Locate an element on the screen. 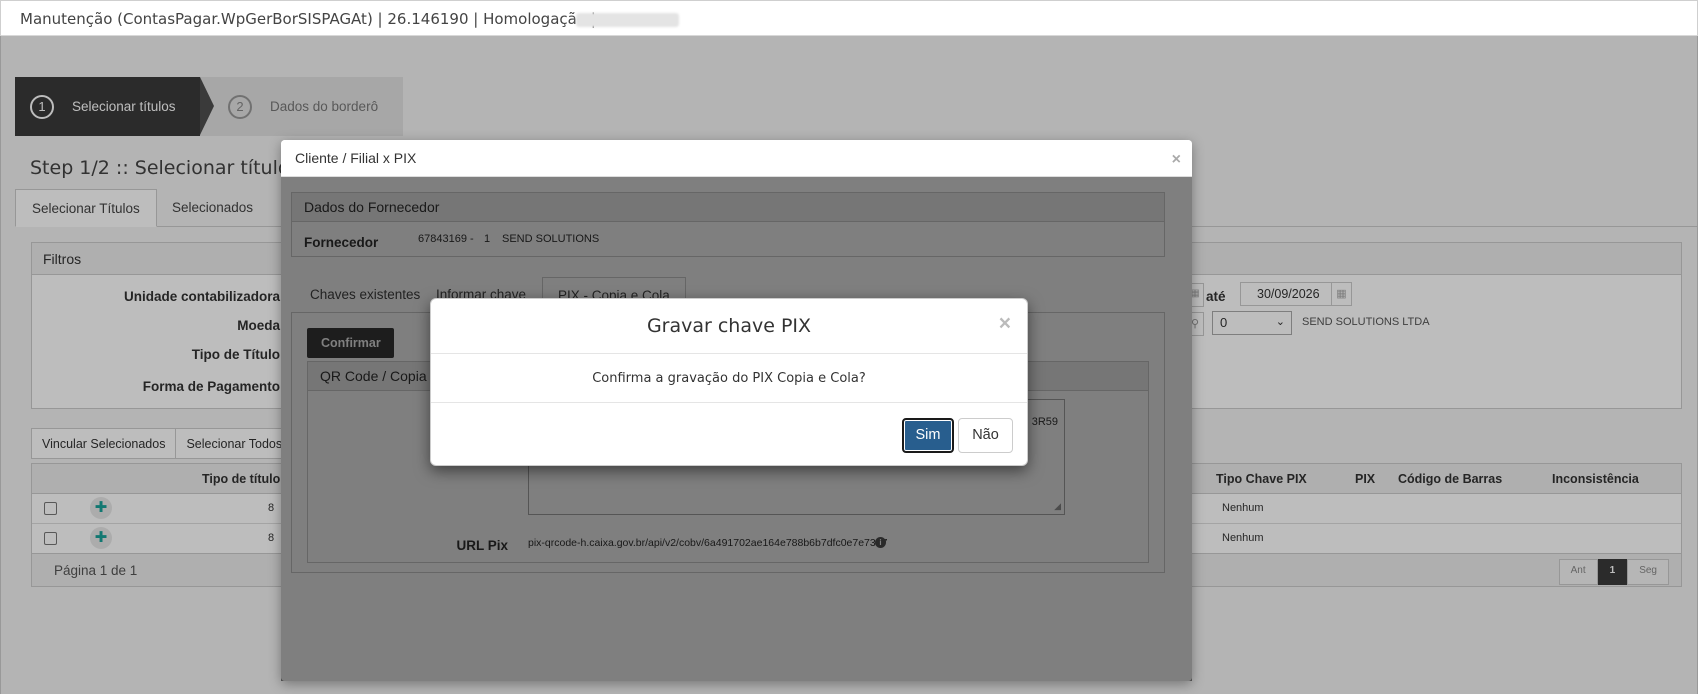 The width and height of the screenshot is (1698, 694). no-button: Não is located at coordinates (985, 435).